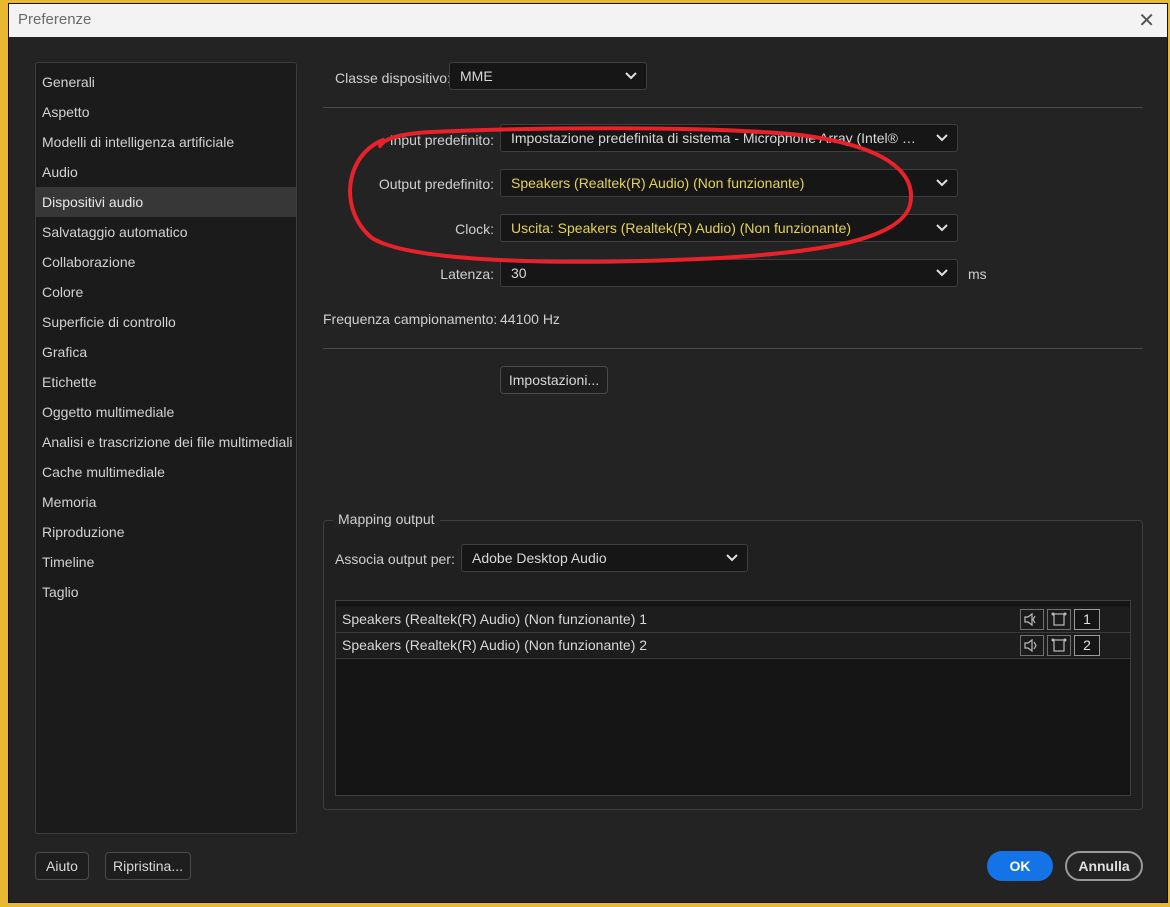 The height and width of the screenshot is (907, 1170). What do you see at coordinates (393, 78) in the screenshot?
I see `device-class-label: Classe dispositivo:` at bounding box center [393, 78].